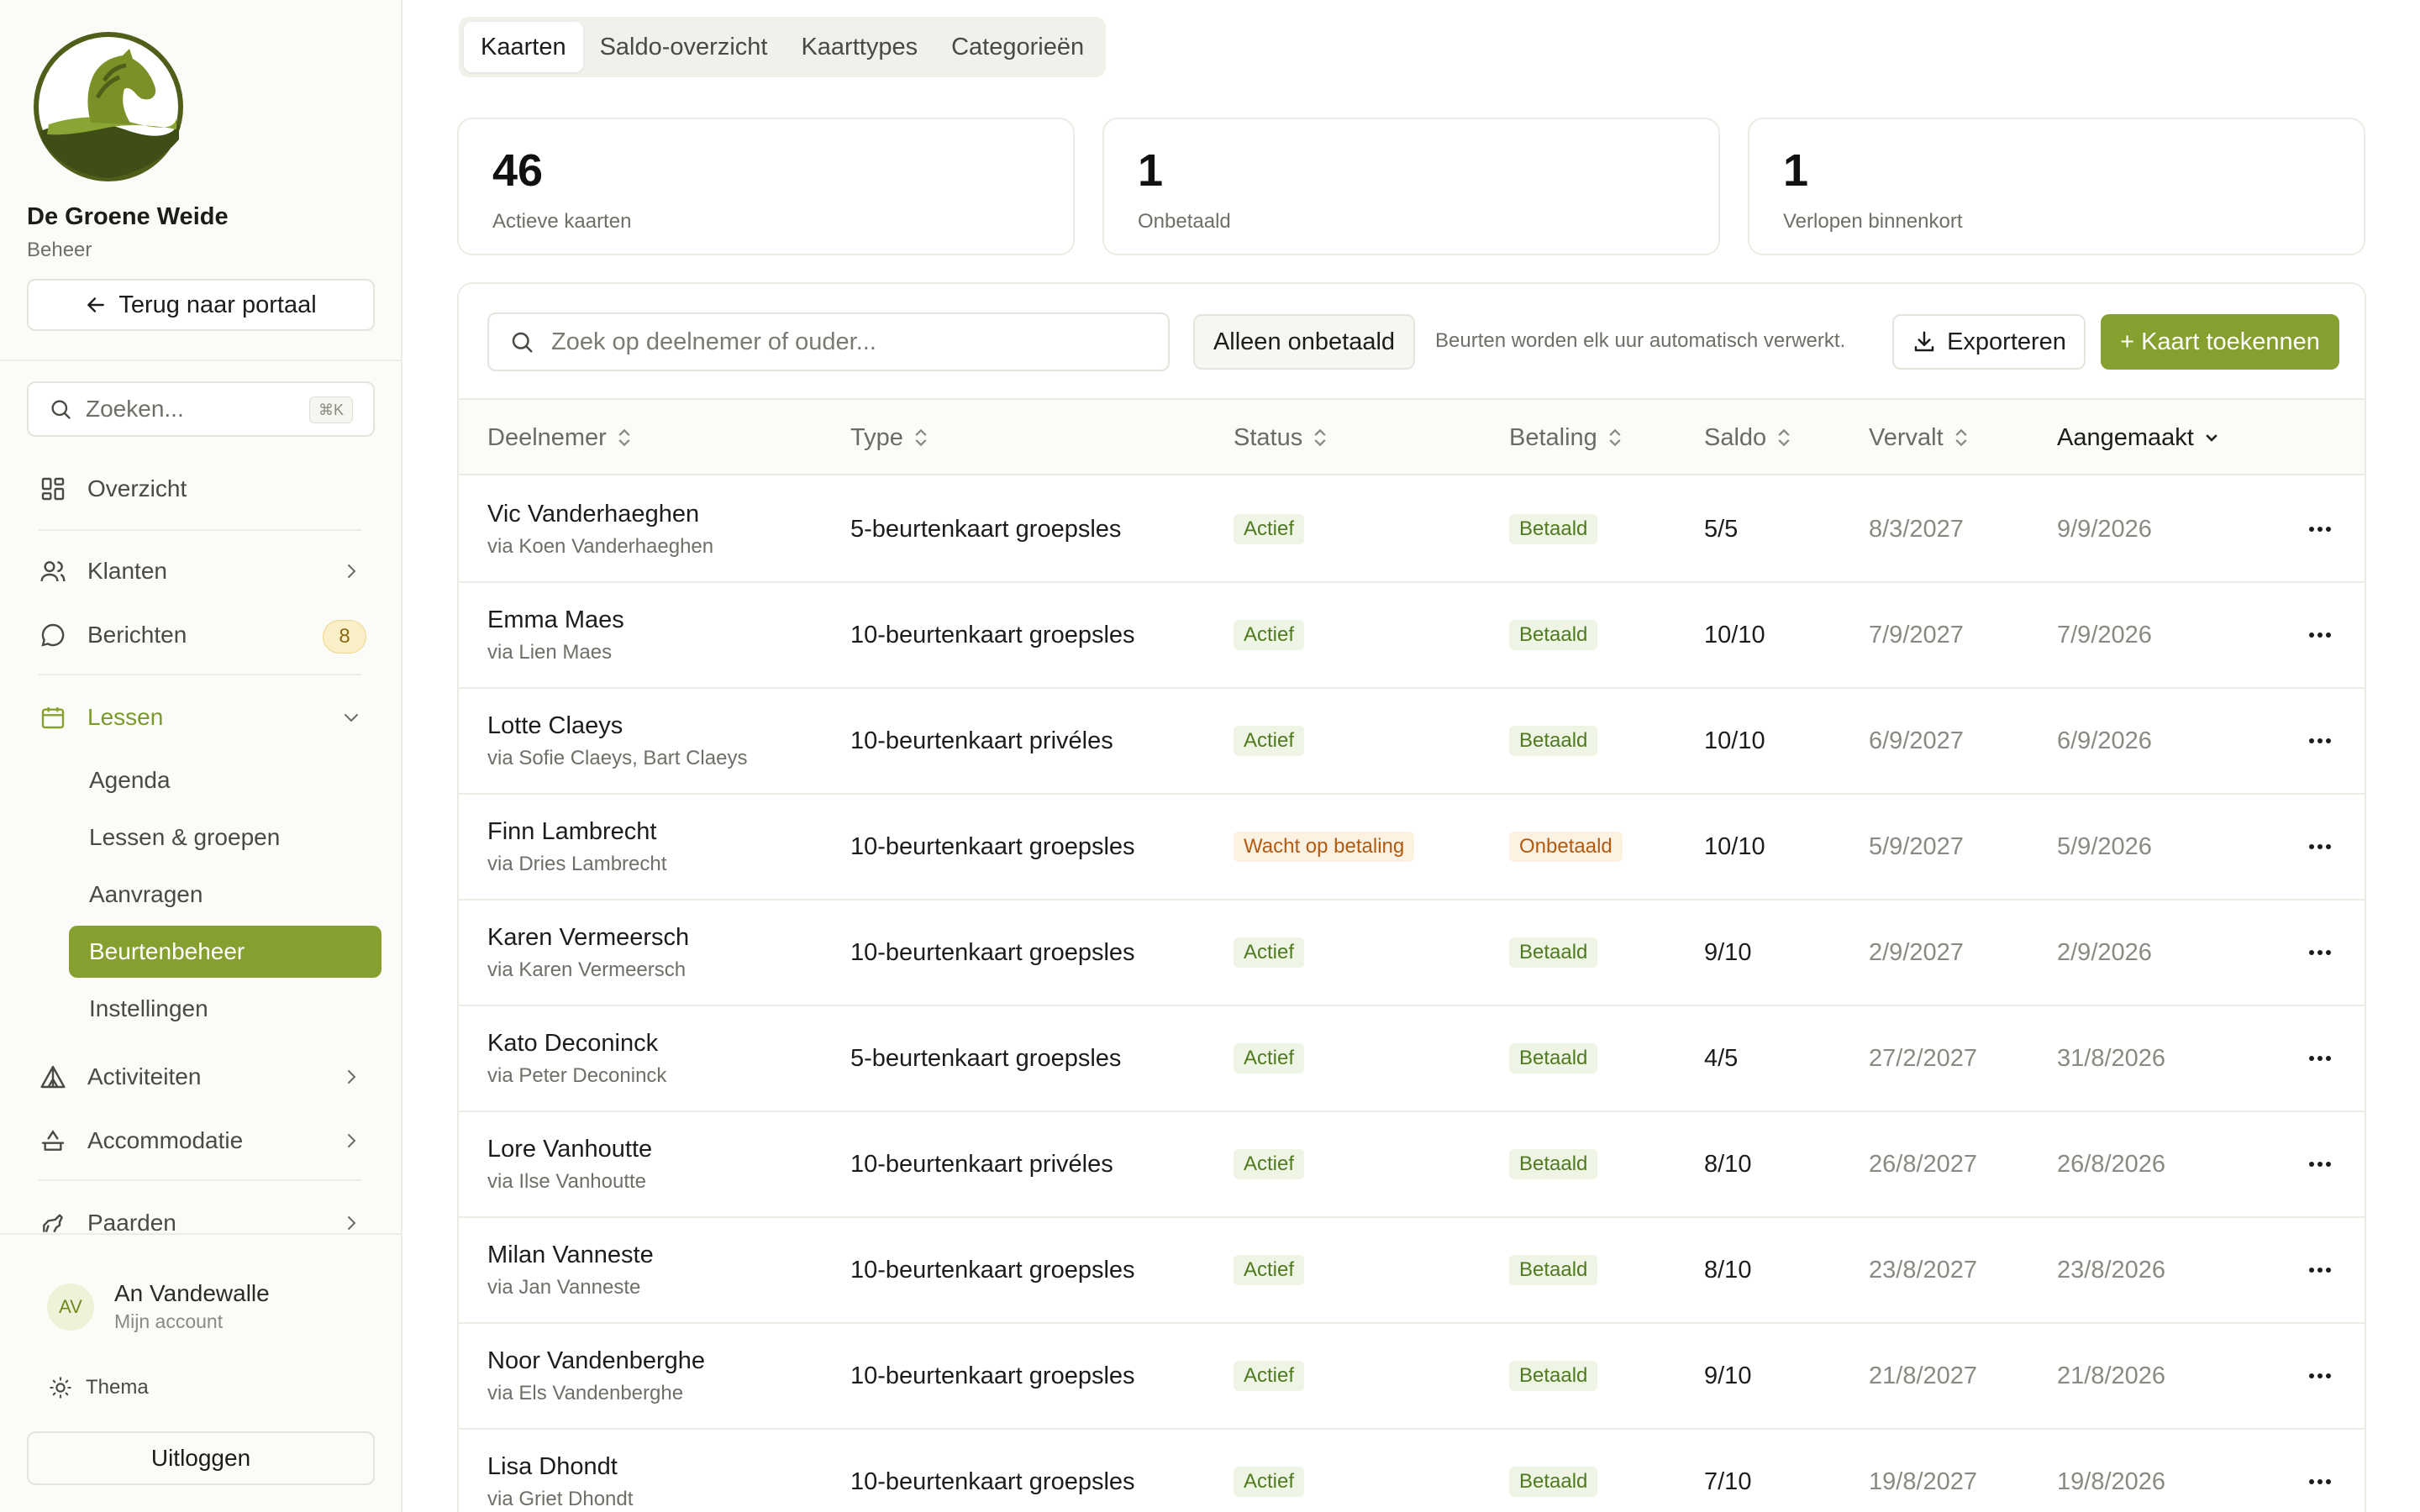 This screenshot has width=2420, height=1512. Describe the element at coordinates (560, 1498) in the screenshot. I see `participant-parent: via Griet Dhondt` at that location.